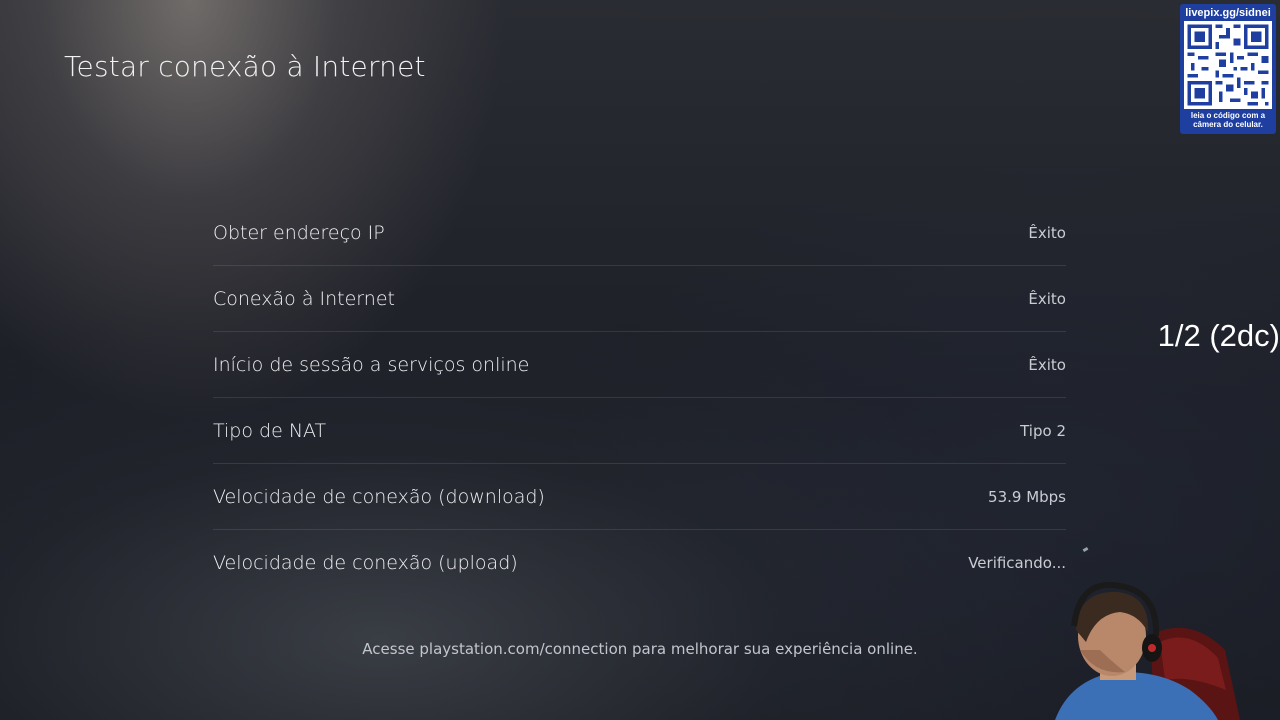 The height and width of the screenshot is (720, 1280). What do you see at coordinates (1027, 496) in the screenshot?
I see `result-status: 53.9 Mbps` at bounding box center [1027, 496].